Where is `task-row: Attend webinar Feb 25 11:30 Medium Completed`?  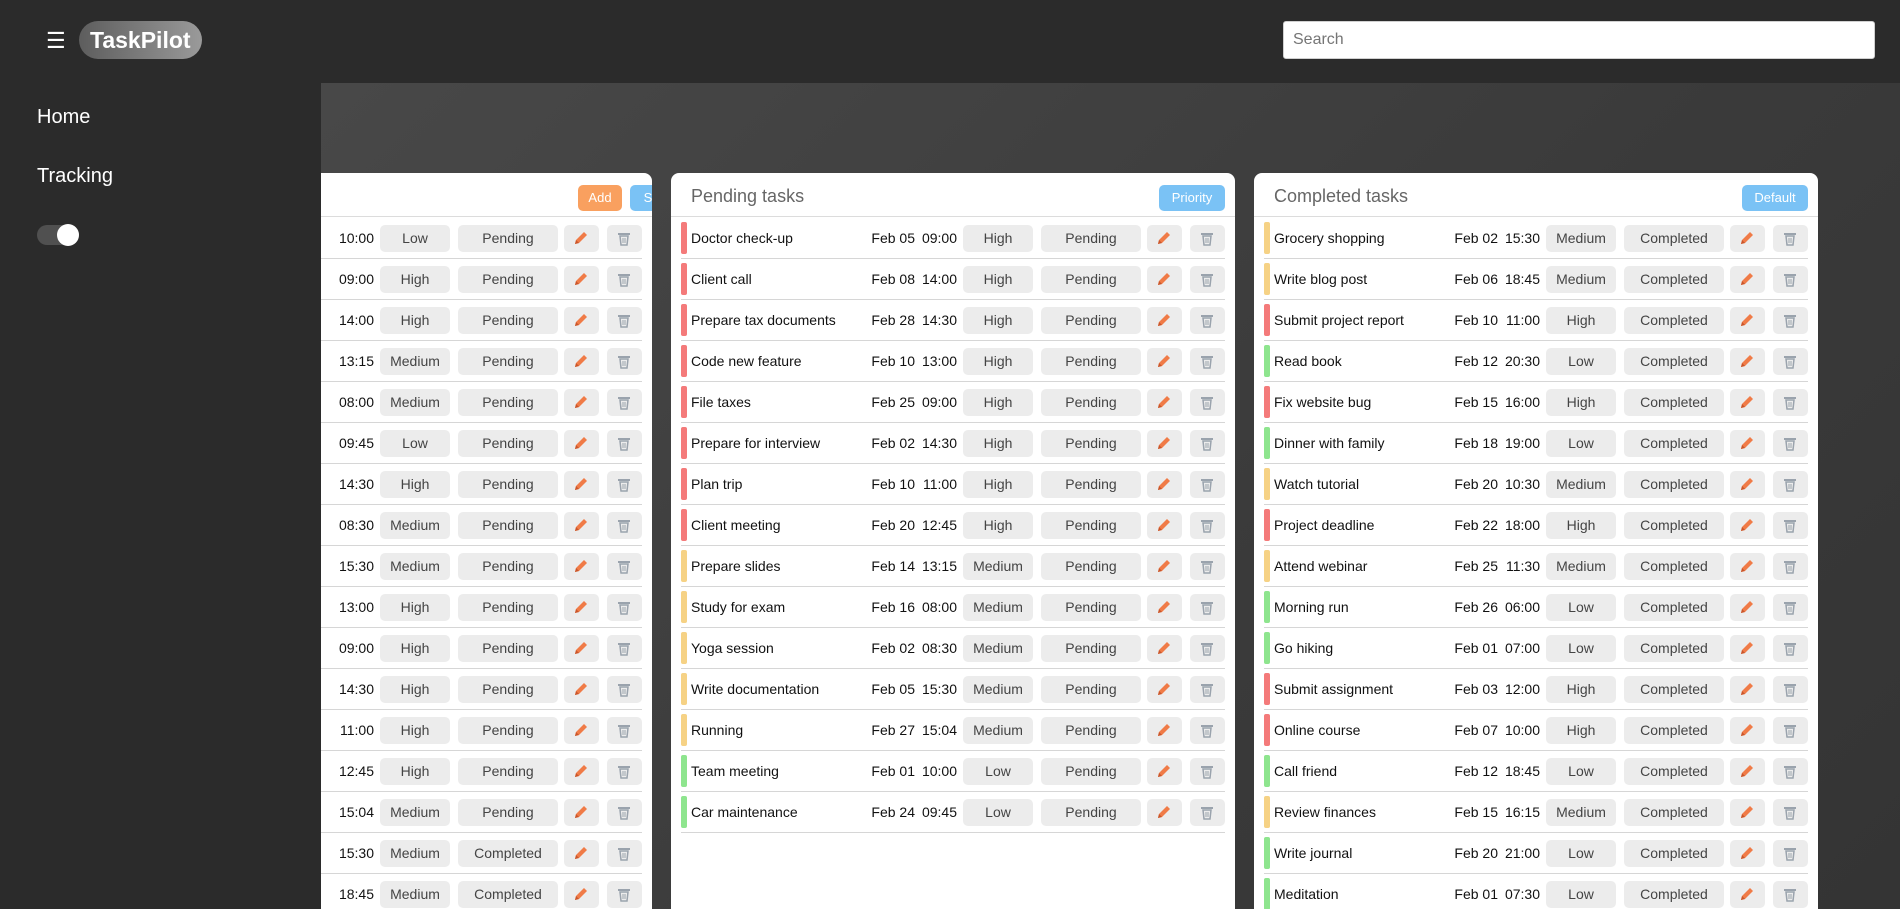
task-row: Attend webinar Feb 25 11:30 Medium Completed is located at coordinates (1536, 566).